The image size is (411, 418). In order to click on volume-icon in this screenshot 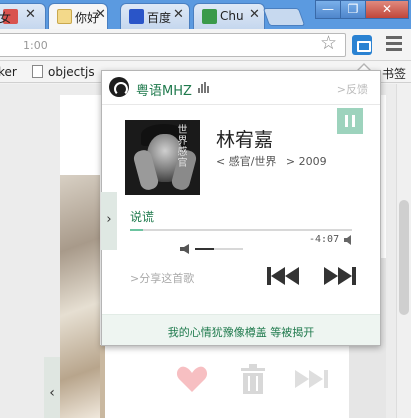, I will do `click(185, 249)`.